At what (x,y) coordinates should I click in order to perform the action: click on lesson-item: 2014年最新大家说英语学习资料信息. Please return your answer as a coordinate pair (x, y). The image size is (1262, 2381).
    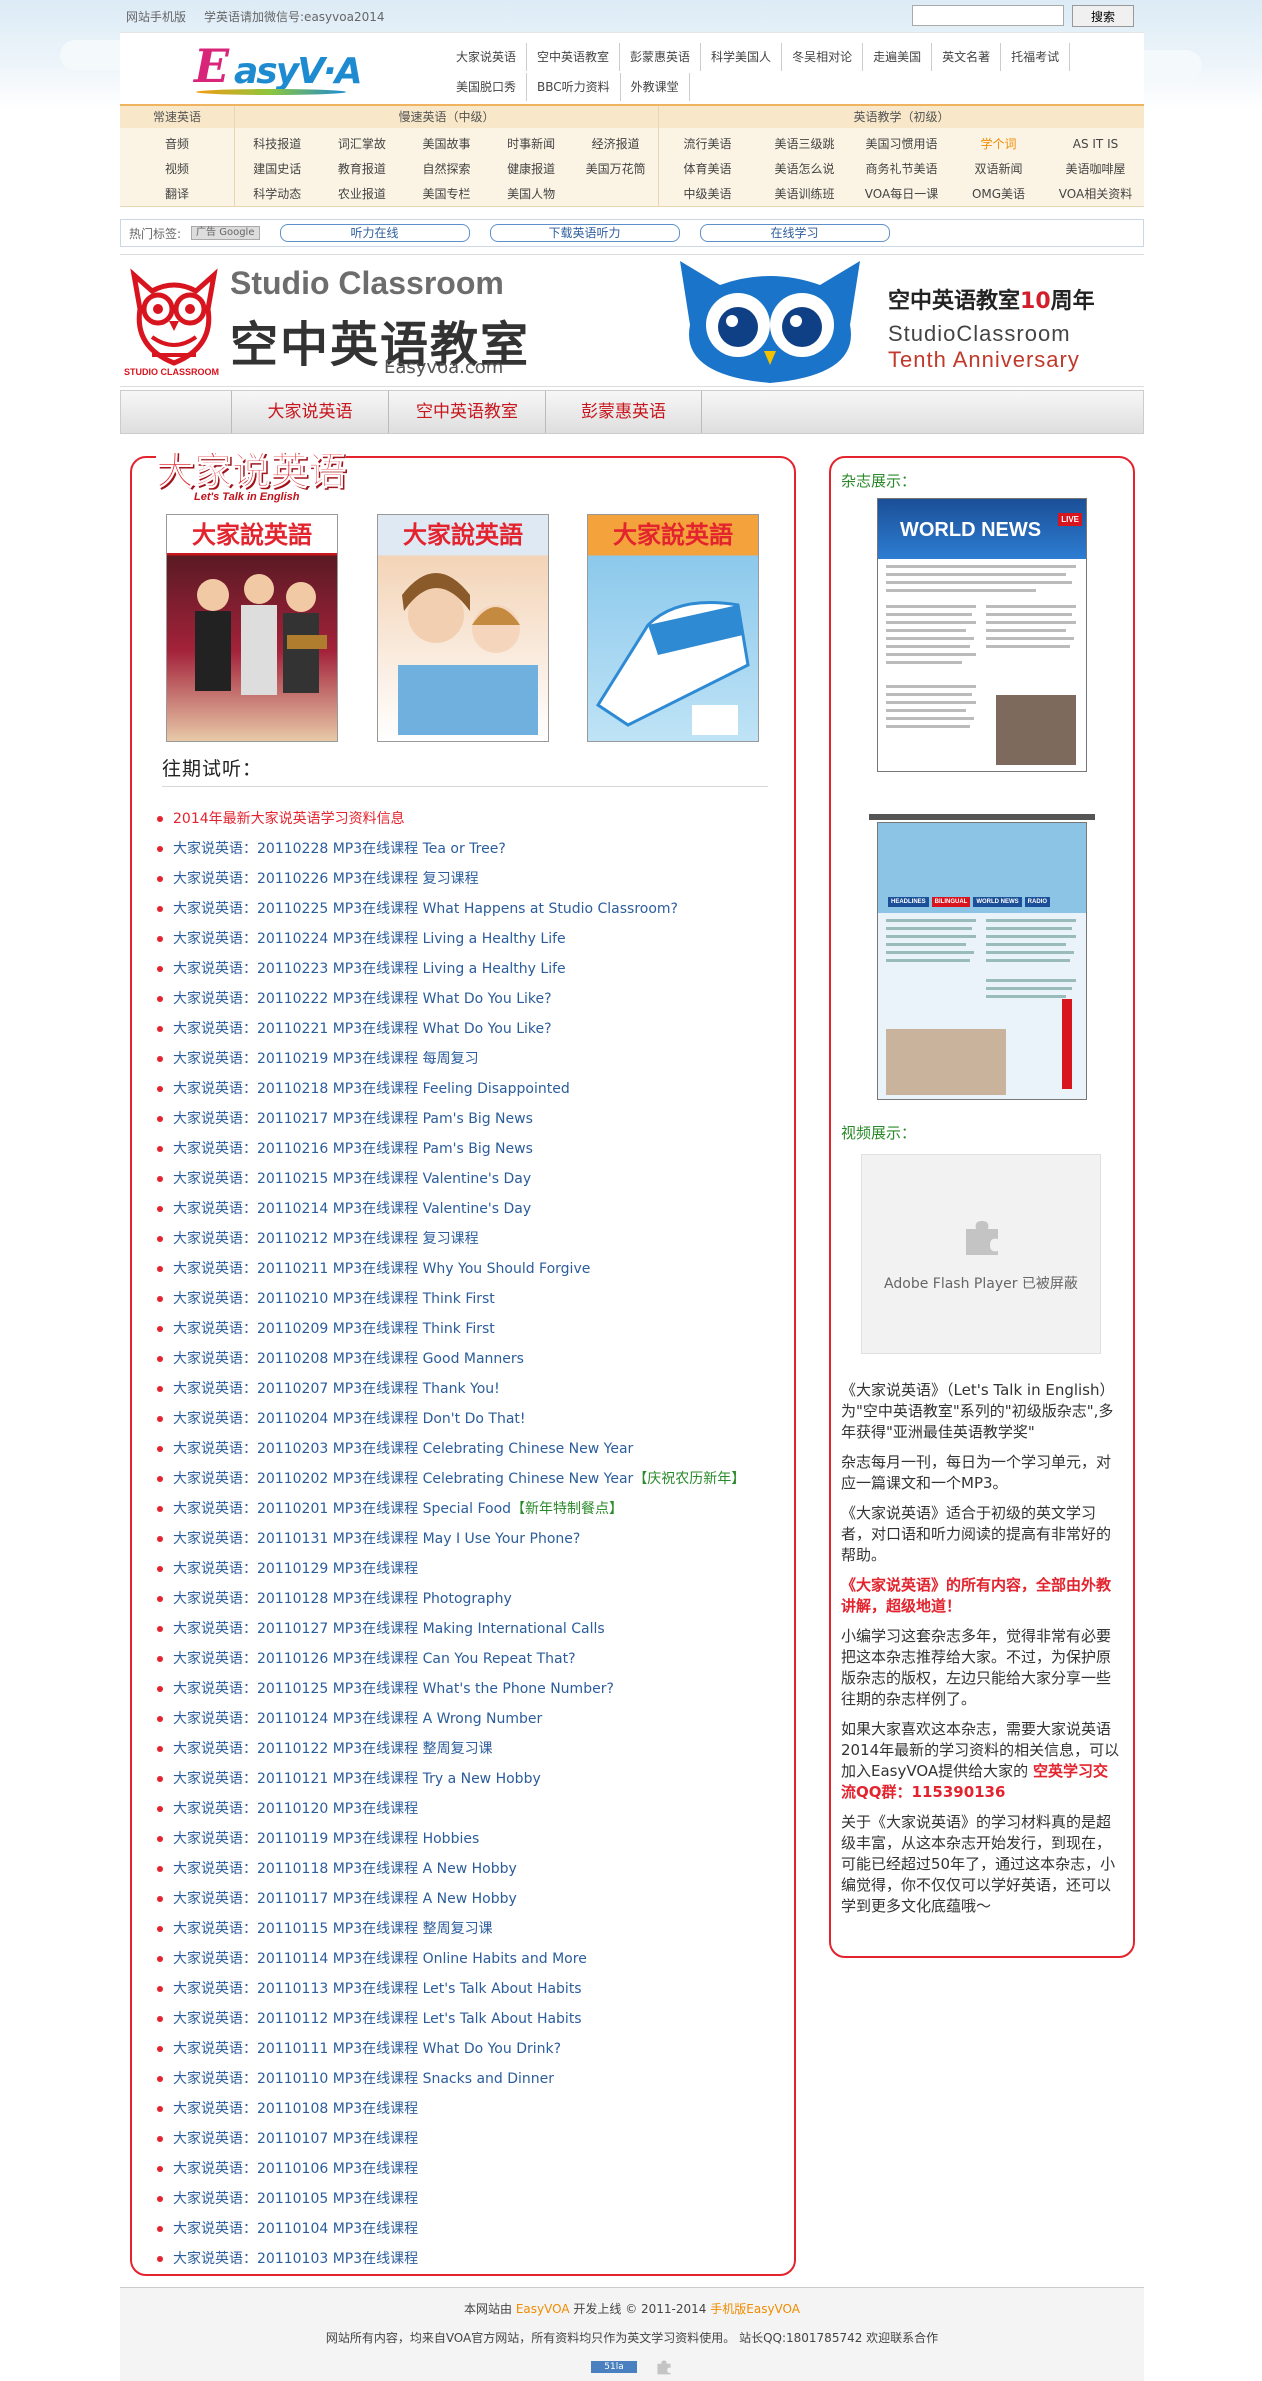
    Looking at the image, I should click on (465, 819).